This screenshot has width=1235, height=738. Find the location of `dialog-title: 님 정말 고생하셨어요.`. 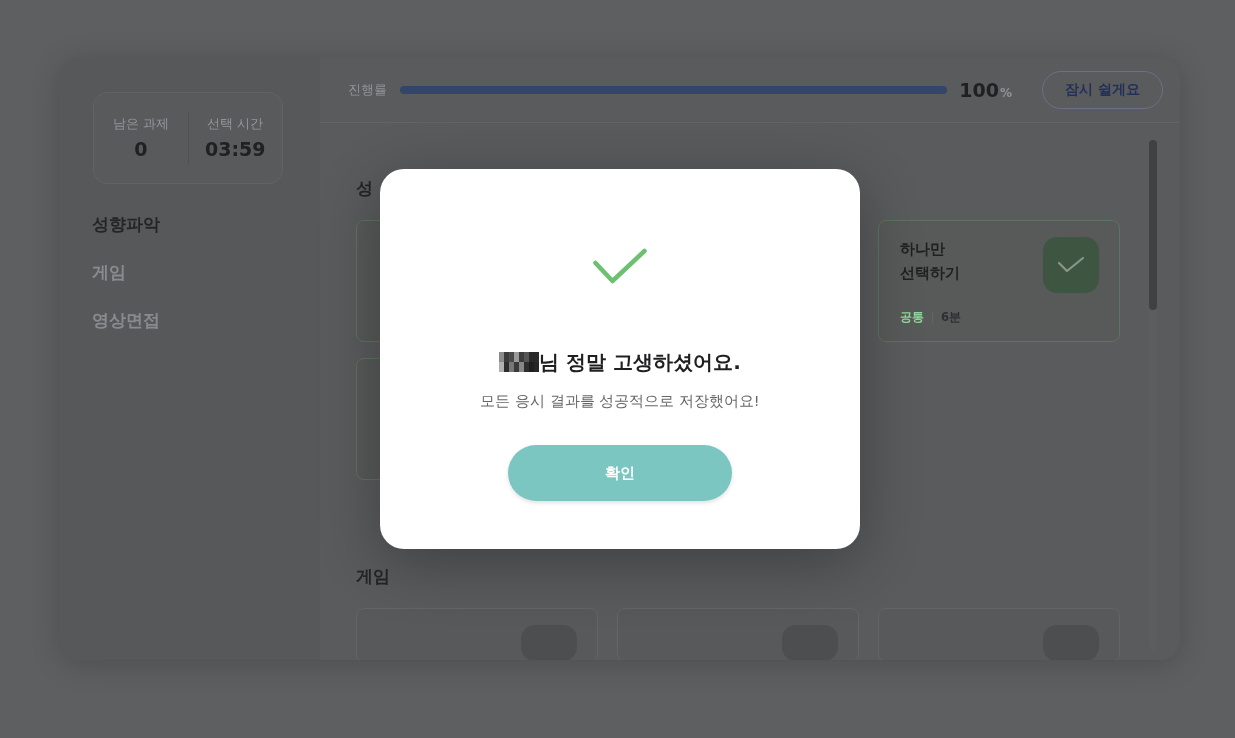

dialog-title: 님 정말 고생하셨어요. is located at coordinates (640, 362).